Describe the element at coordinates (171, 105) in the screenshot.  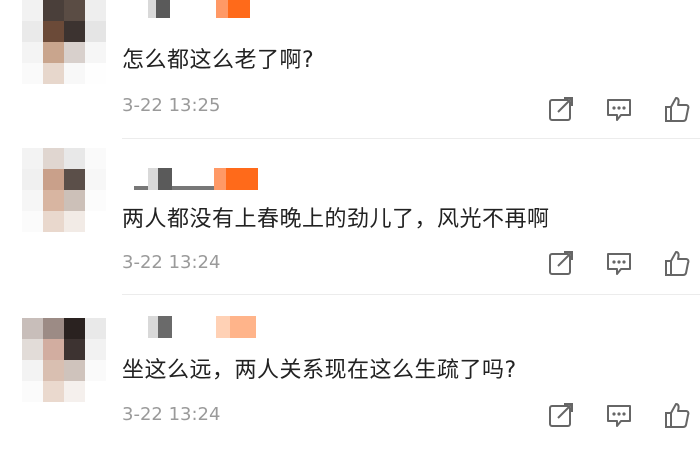
I see `comment-time: 3-22 13:25` at that location.